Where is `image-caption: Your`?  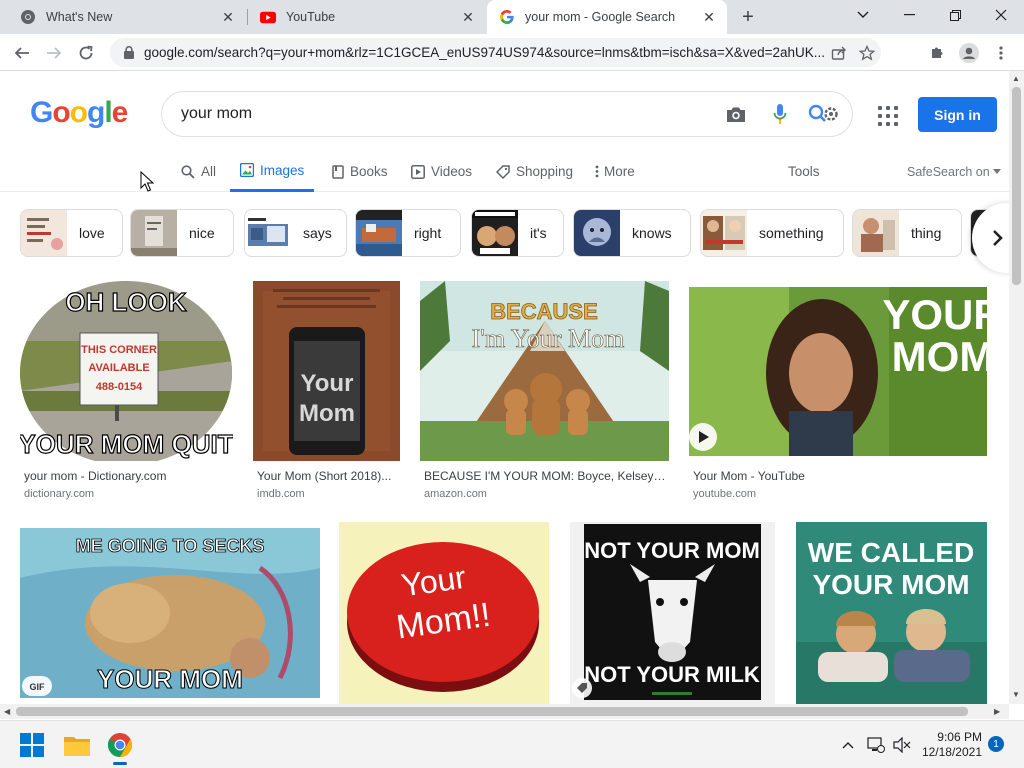 image-caption: Your is located at coordinates (327, 383).